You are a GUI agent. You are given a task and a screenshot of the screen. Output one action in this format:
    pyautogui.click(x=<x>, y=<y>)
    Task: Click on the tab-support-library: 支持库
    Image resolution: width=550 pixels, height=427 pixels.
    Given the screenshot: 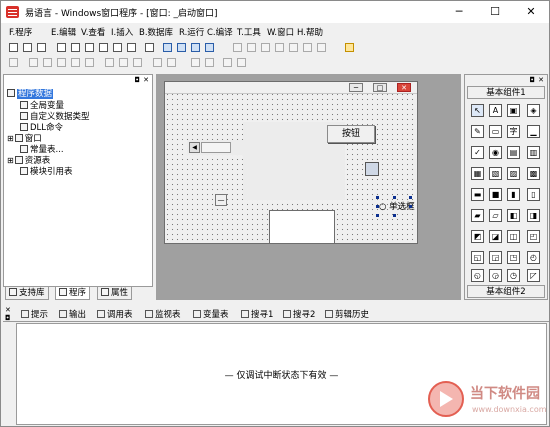 What is the action you would take?
    pyautogui.click(x=27, y=293)
    